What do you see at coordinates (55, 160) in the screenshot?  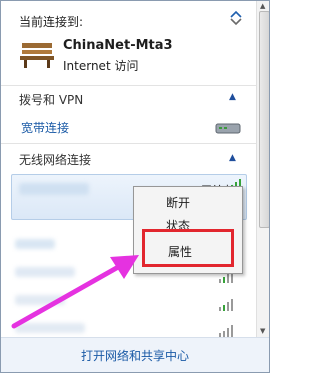 I see `section-wireless: 无线网络连接` at bounding box center [55, 160].